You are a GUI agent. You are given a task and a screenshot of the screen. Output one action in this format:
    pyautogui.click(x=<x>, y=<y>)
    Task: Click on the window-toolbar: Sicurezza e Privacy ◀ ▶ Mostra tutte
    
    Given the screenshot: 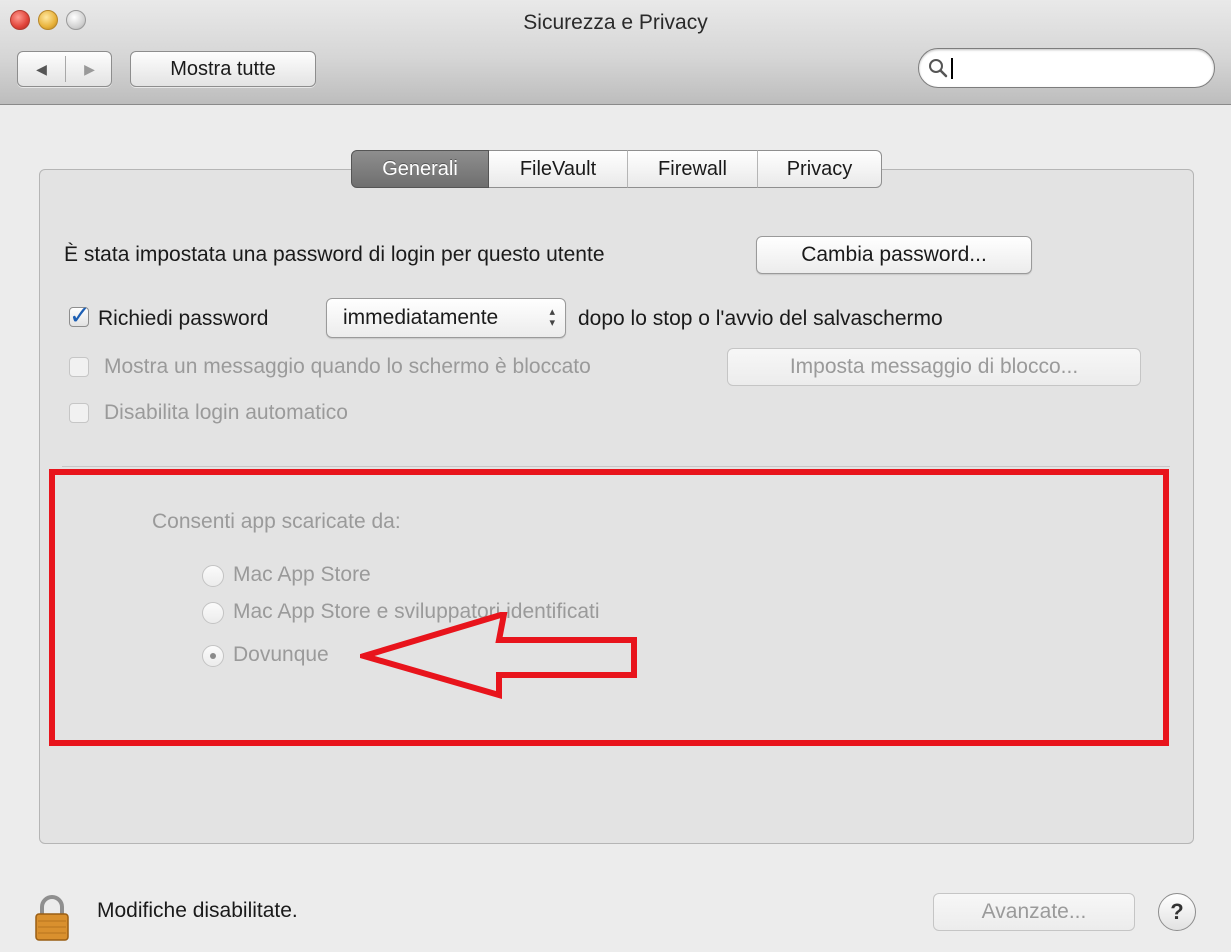 What is the action you would take?
    pyautogui.click(x=615, y=52)
    